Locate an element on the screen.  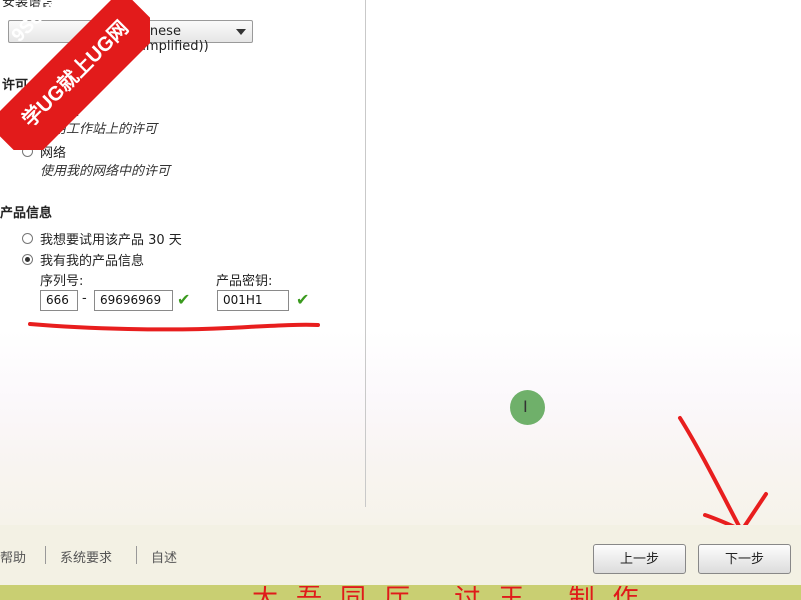
product-info-title: 产品信息 is located at coordinates (26, 213).